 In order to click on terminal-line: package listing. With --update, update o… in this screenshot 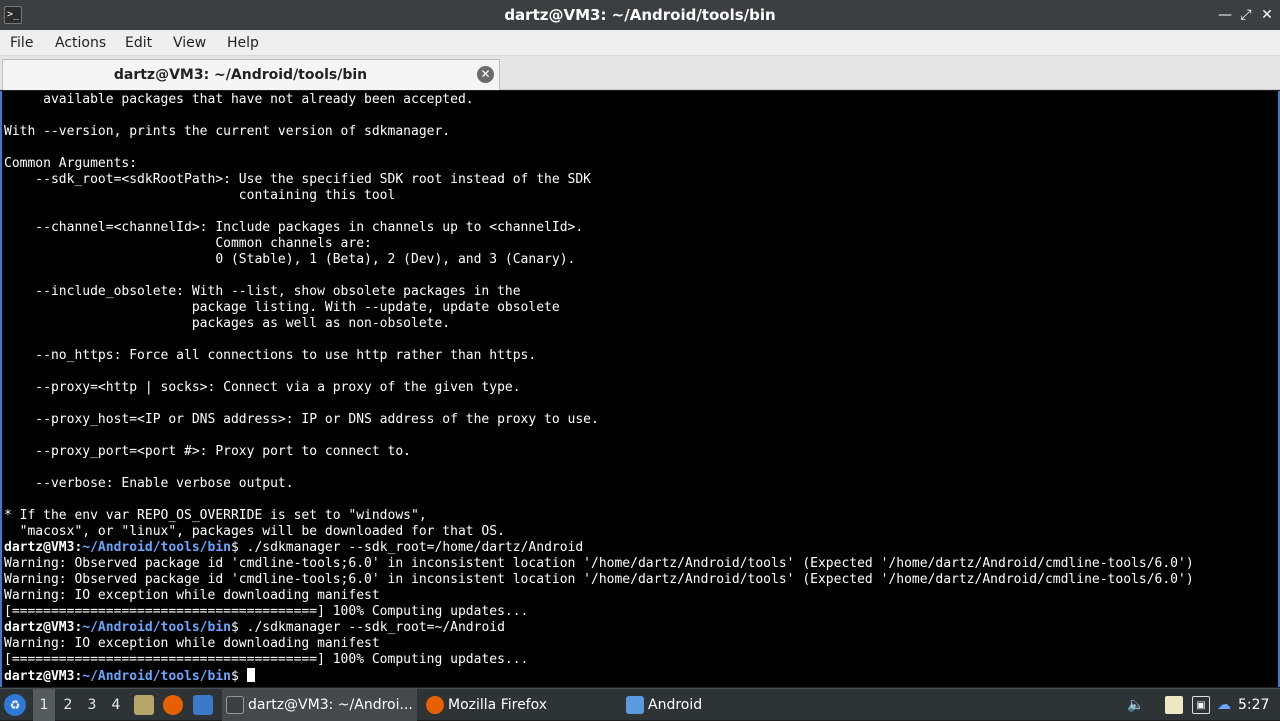, I will do `click(282, 307)`.